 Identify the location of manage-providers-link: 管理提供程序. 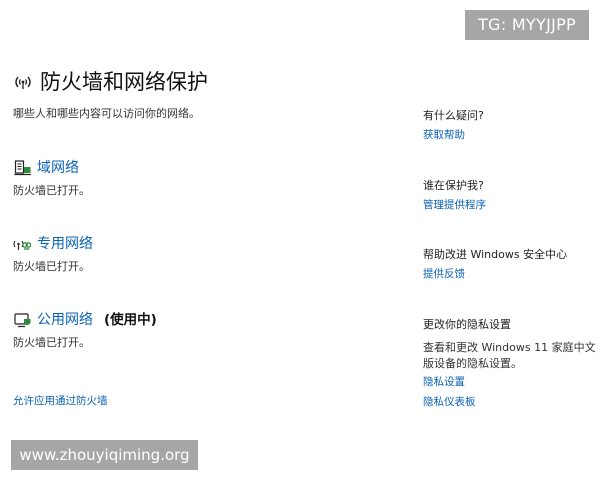
(454, 205).